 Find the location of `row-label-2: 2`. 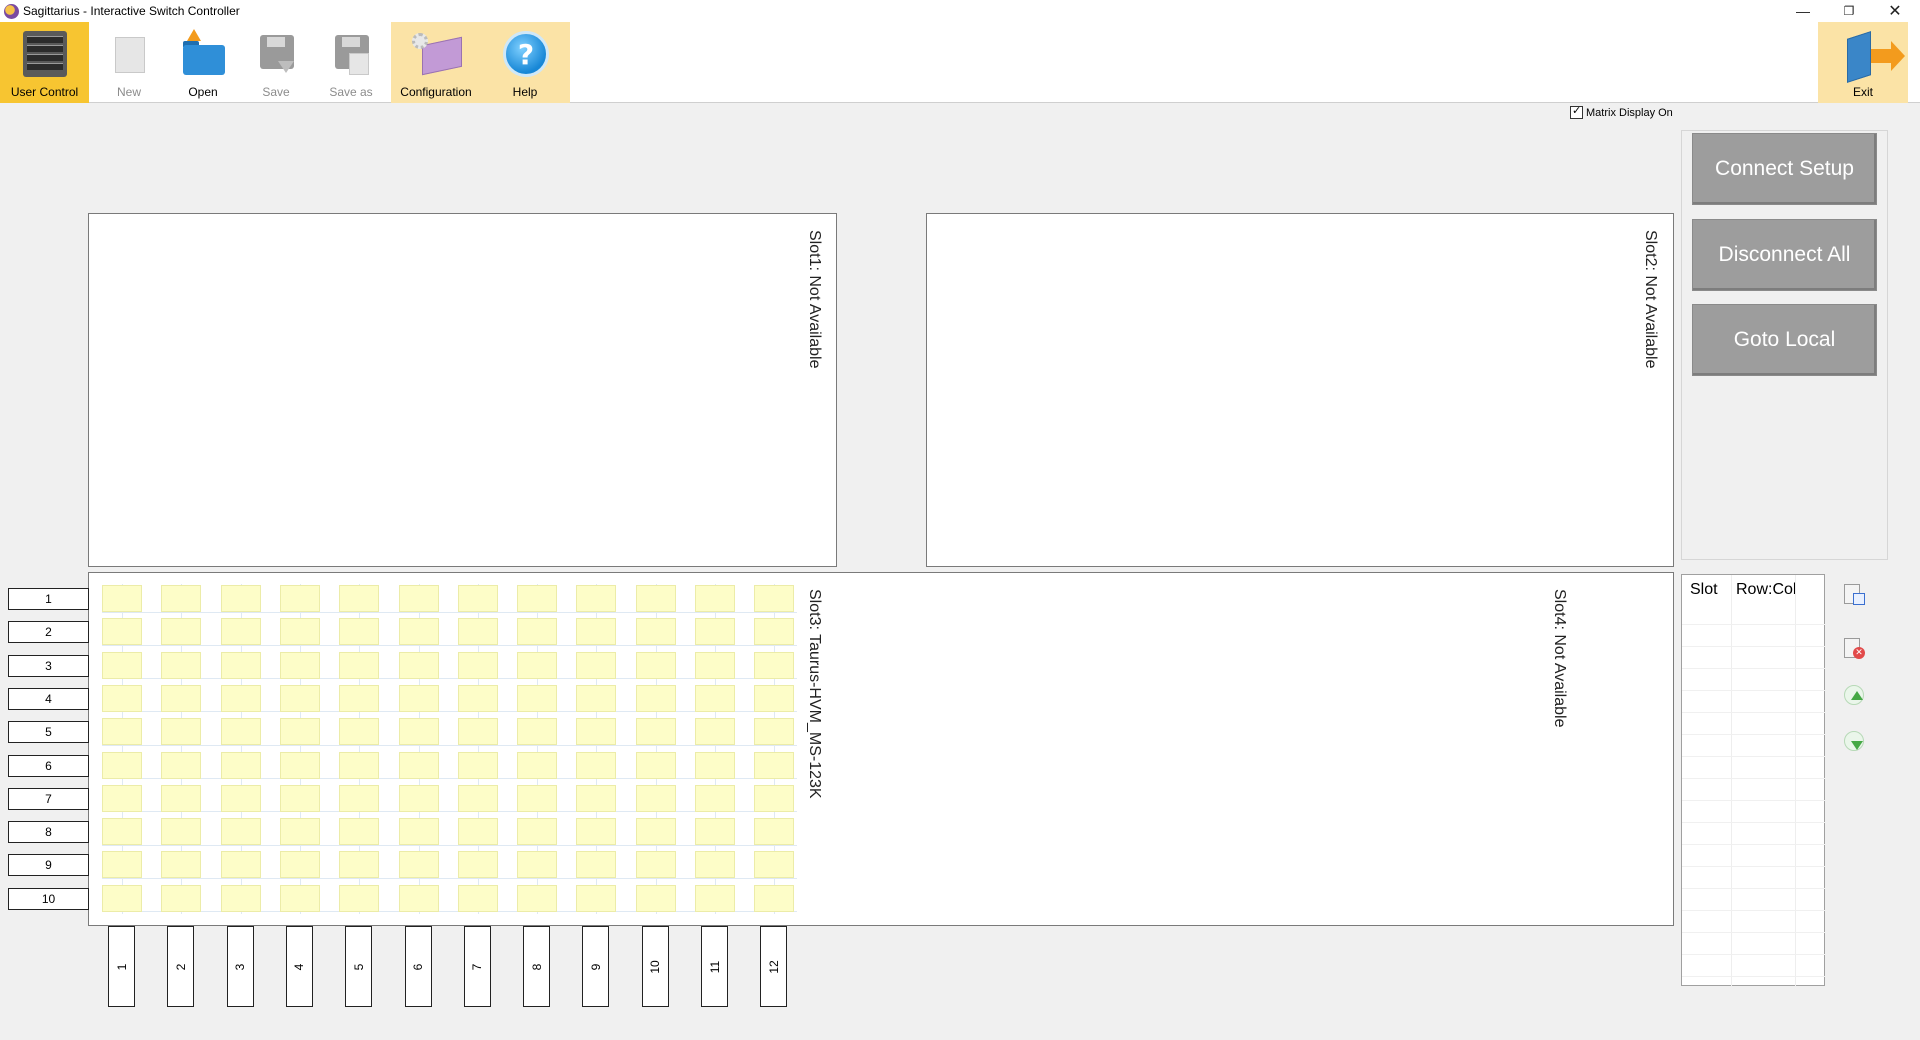

row-label-2: 2 is located at coordinates (48, 632).